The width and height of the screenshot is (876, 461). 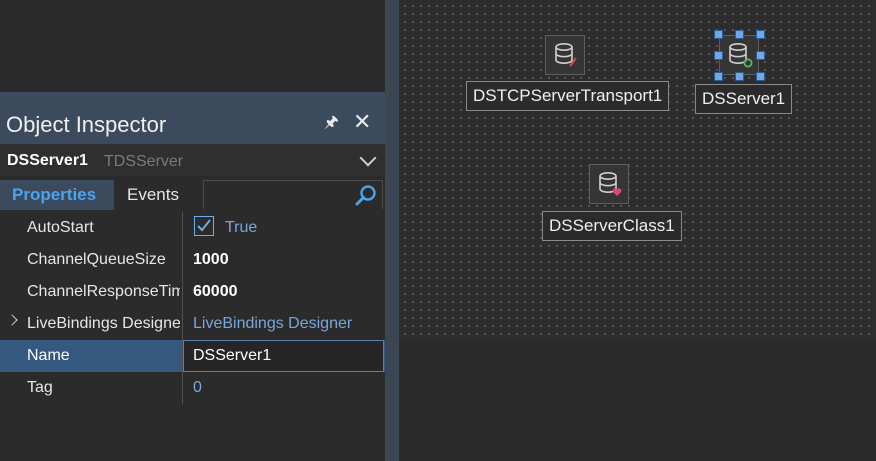 What do you see at coordinates (368, 158) in the screenshot?
I see `chevron-down-icon` at bounding box center [368, 158].